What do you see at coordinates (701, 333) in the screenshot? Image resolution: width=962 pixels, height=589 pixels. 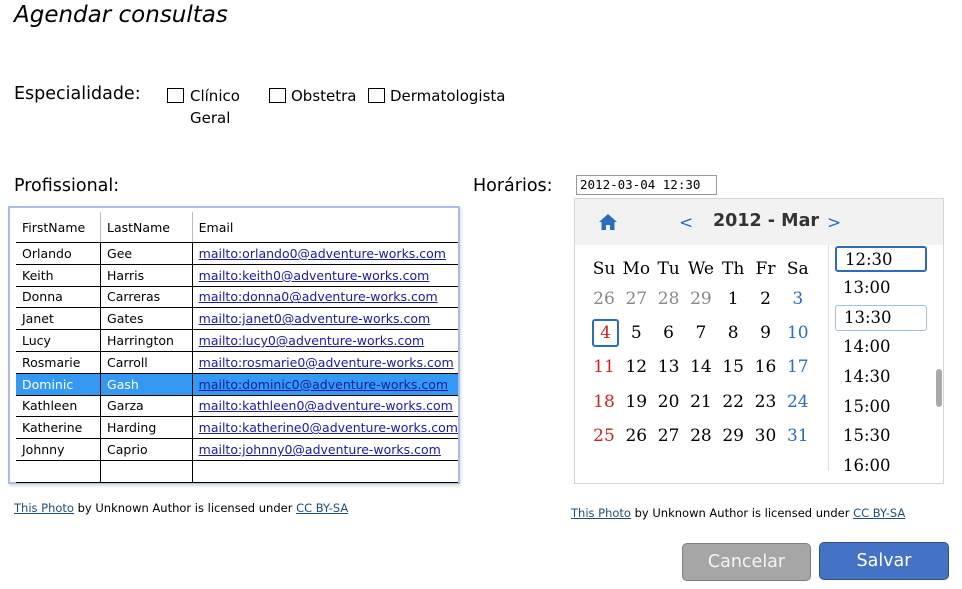 I see `calendar-day: 7` at bounding box center [701, 333].